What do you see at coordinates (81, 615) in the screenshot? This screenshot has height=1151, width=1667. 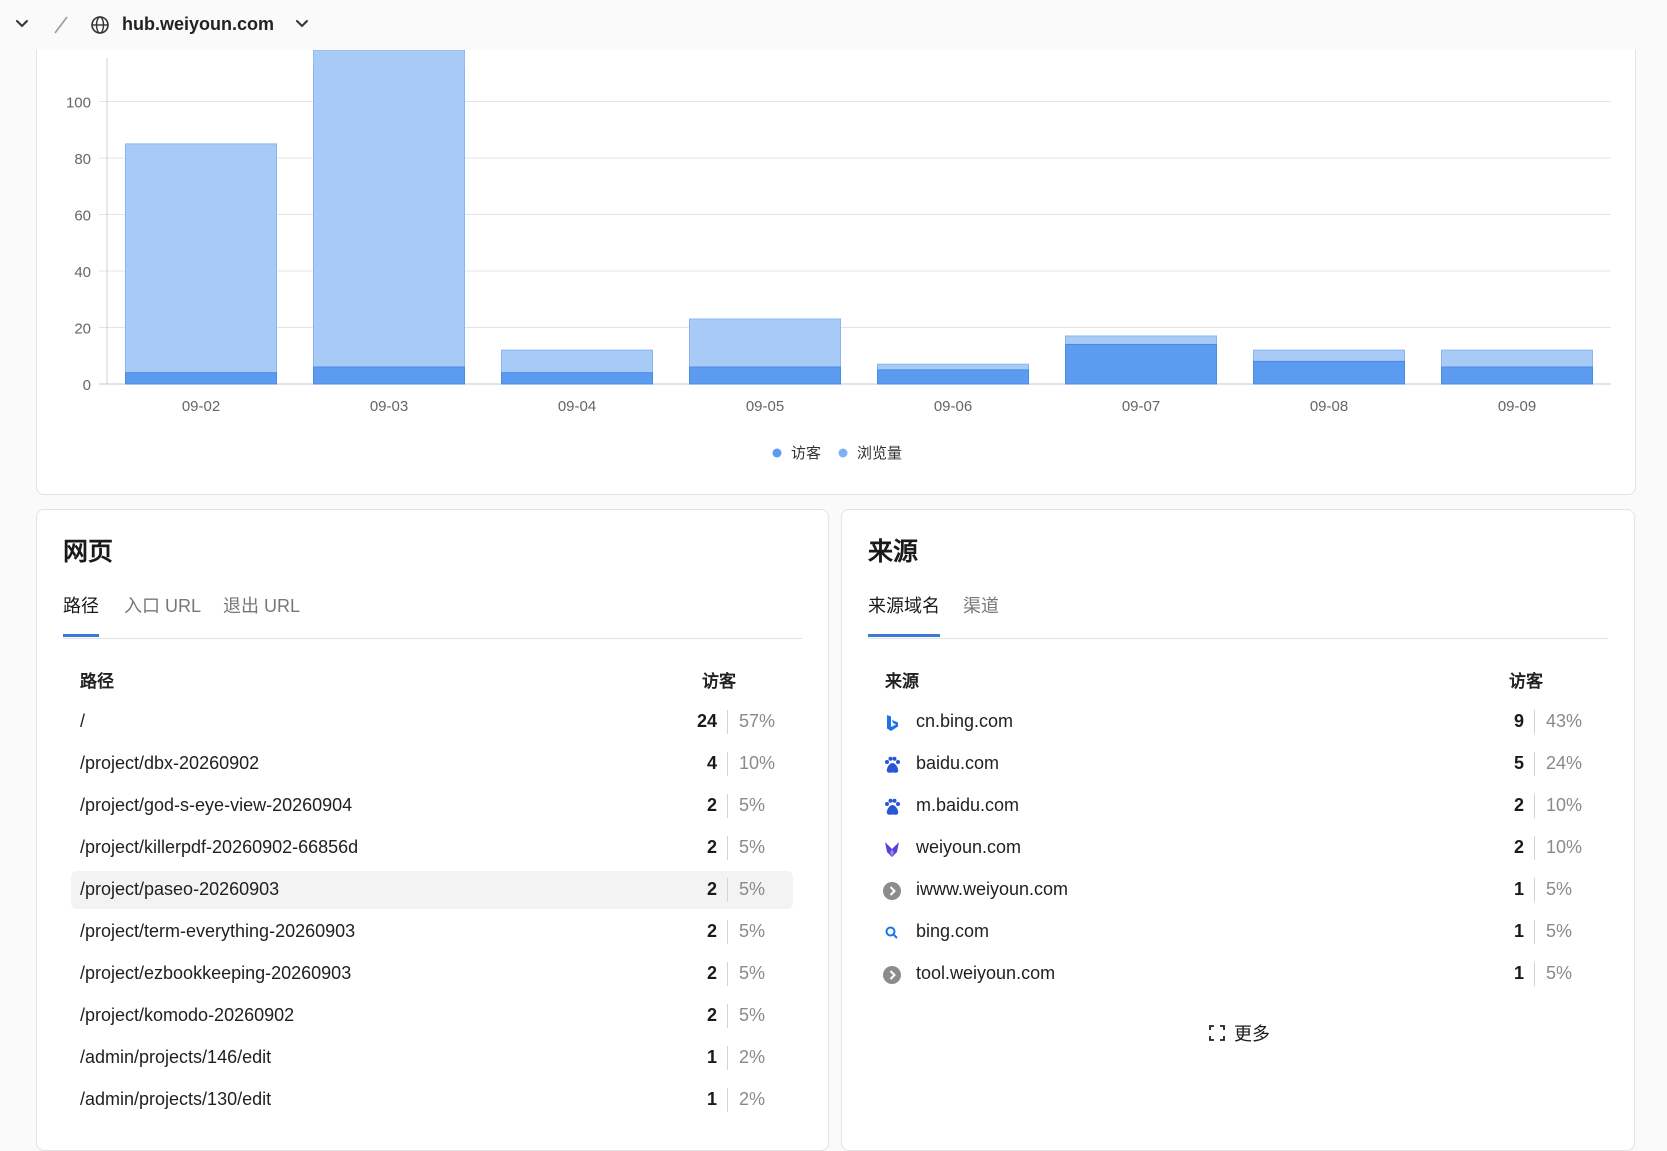 I see `tab-path: 路径` at bounding box center [81, 615].